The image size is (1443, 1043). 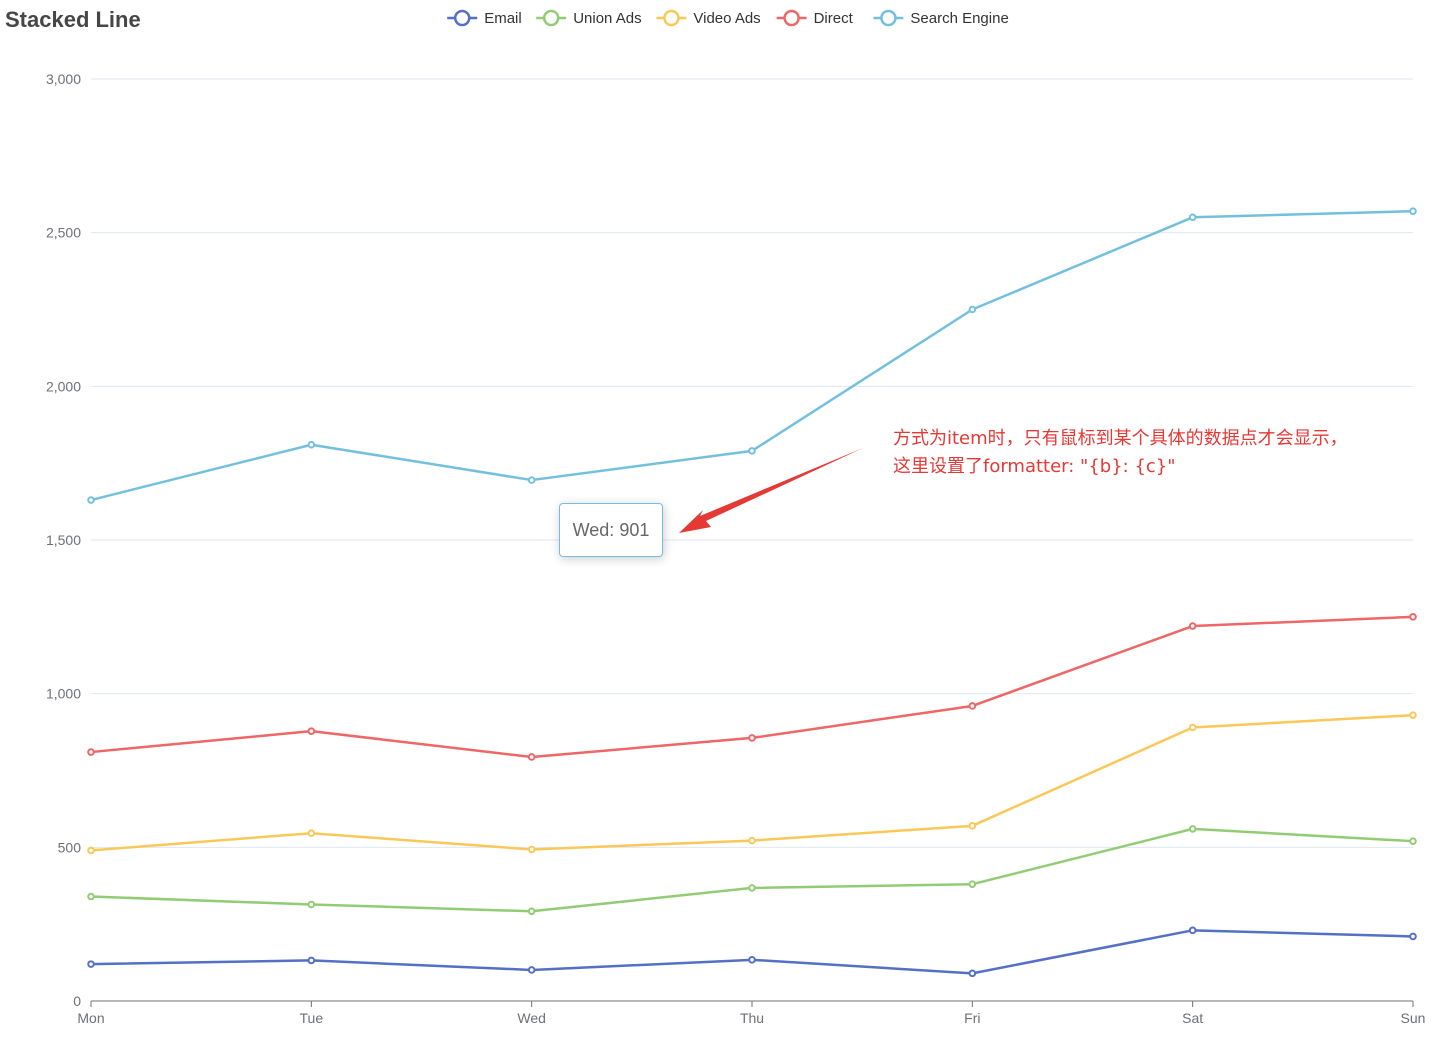 I want to click on legend-label: Direct, so click(x=834, y=18).